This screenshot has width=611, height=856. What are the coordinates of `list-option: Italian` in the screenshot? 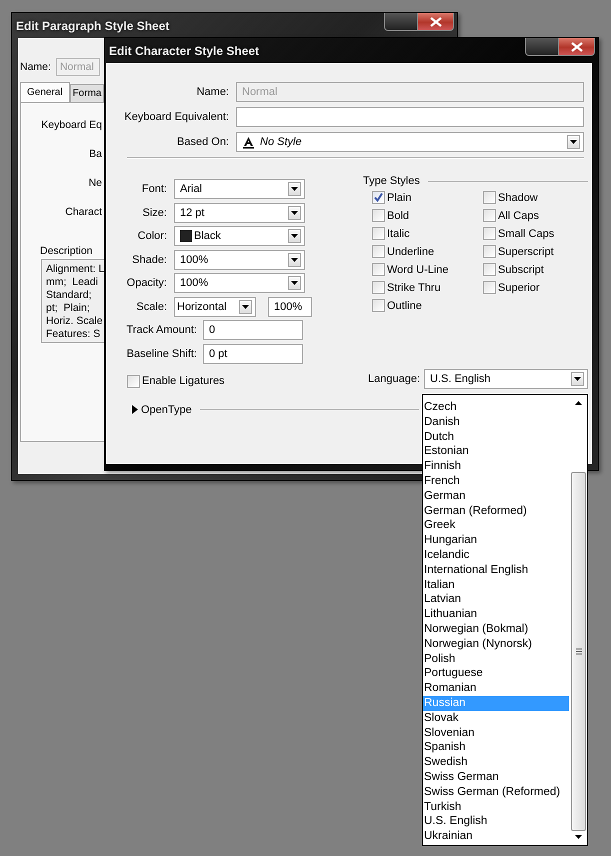 It's located at (496, 585).